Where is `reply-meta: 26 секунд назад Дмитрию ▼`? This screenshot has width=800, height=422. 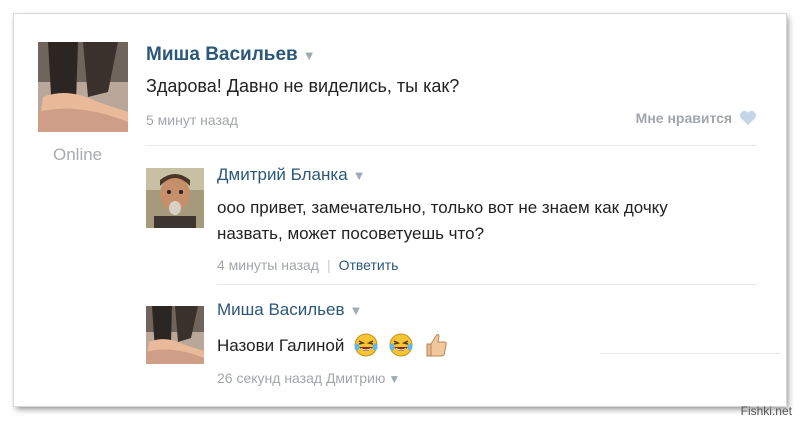 reply-meta: 26 секунд назад Дмитрию ▼ is located at coordinates (308, 378).